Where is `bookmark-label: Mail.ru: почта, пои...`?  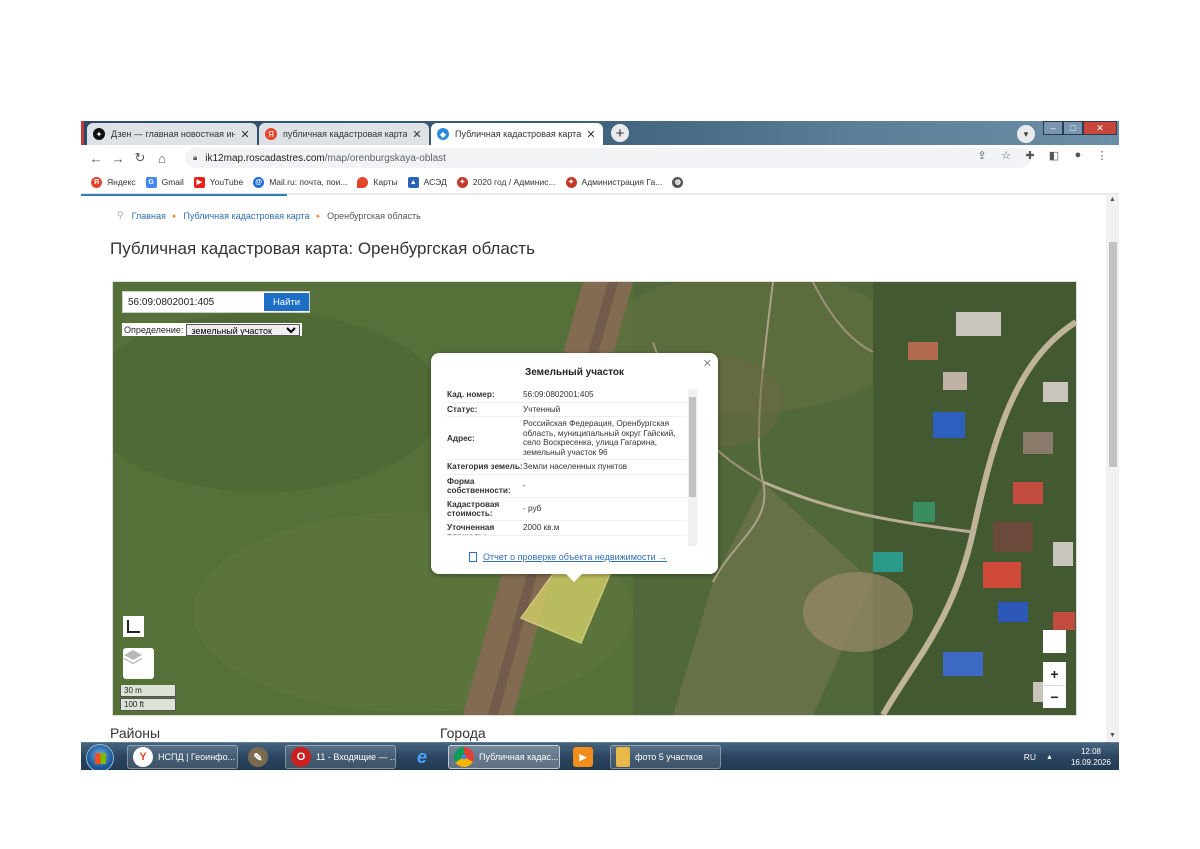 bookmark-label: Mail.ru: почта, пои... is located at coordinates (308, 182).